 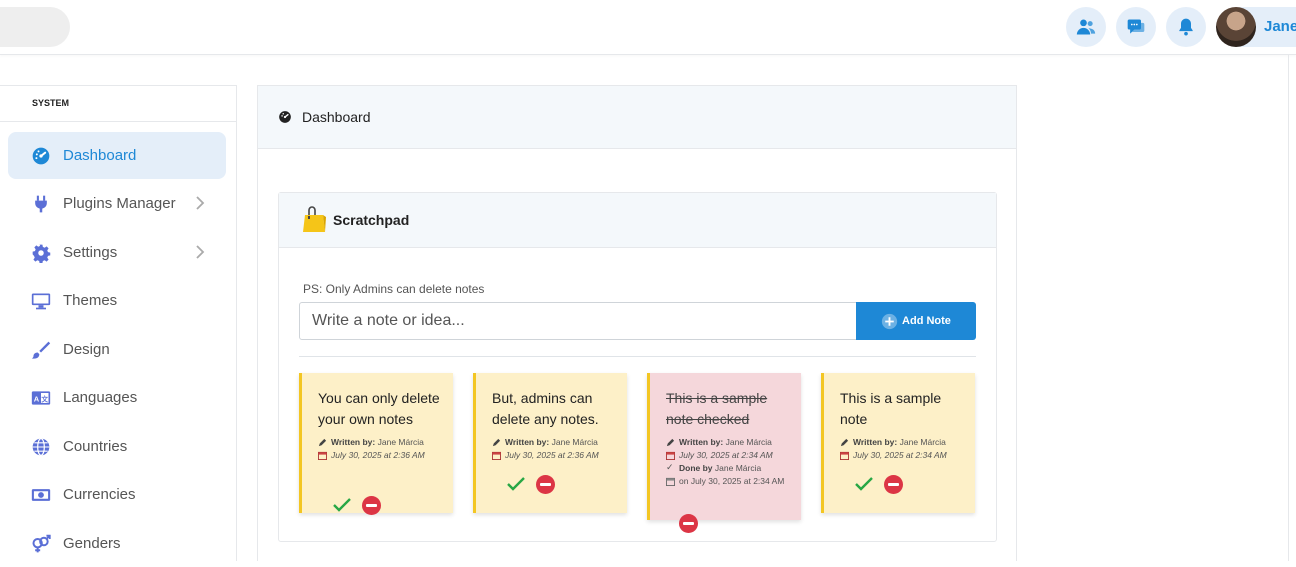 I want to click on done-by-name: Jane Márcia, so click(x=738, y=468).